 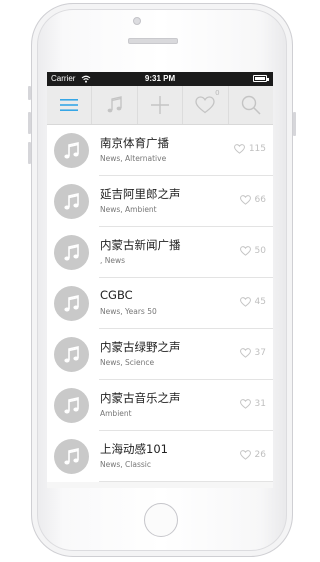 I want to click on add-icon, so click(x=160, y=105).